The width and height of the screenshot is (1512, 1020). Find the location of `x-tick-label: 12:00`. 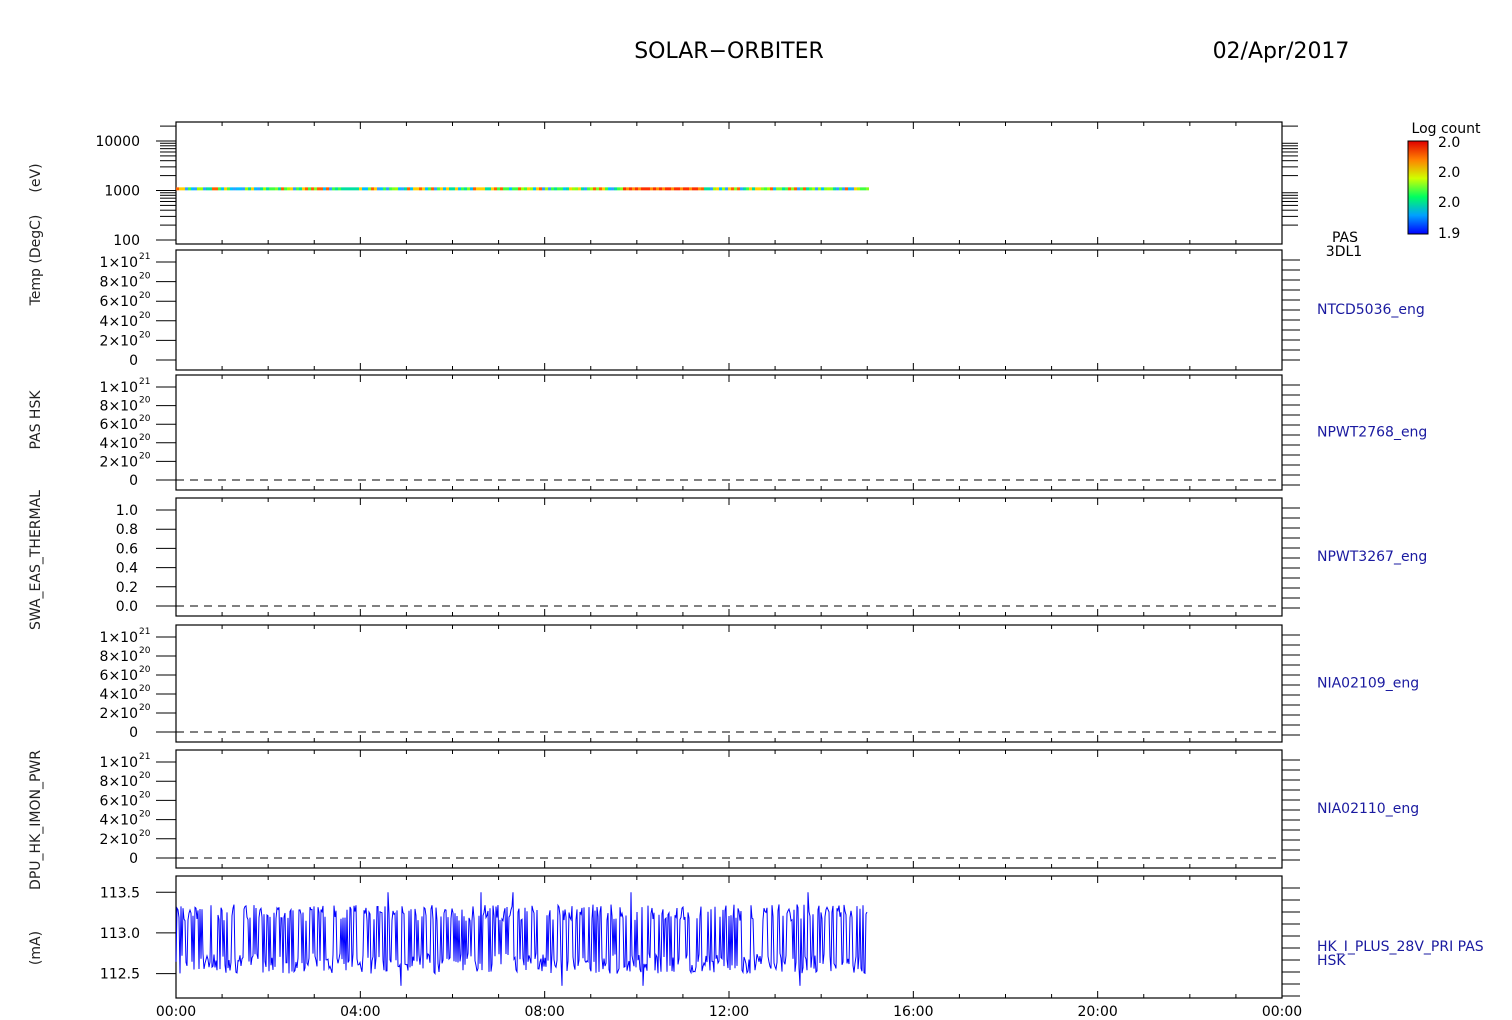

x-tick-label: 12:00 is located at coordinates (729, 1012).